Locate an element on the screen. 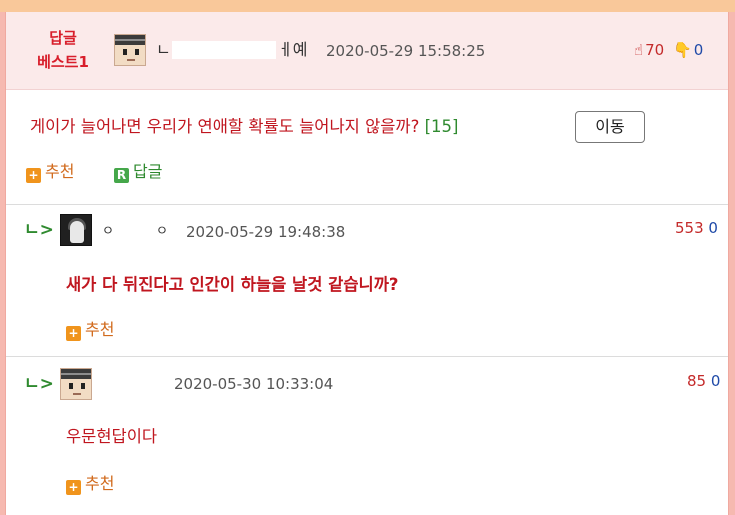 This screenshot has height=515, width=735. best-reply-header: 답글 베스트1 ㄴ ㅔ예 2020-05-29 15:58:25 ☝ 70 👇 0 is located at coordinates (367, 51).